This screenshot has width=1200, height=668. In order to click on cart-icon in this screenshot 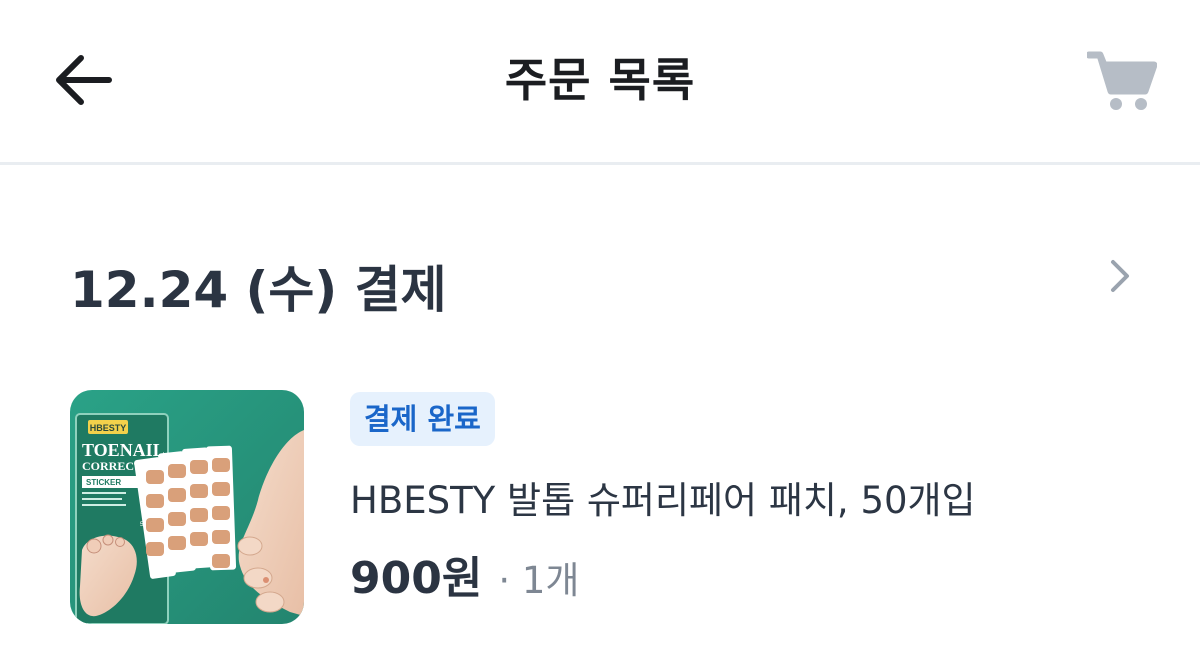, I will do `click(1122, 80)`.